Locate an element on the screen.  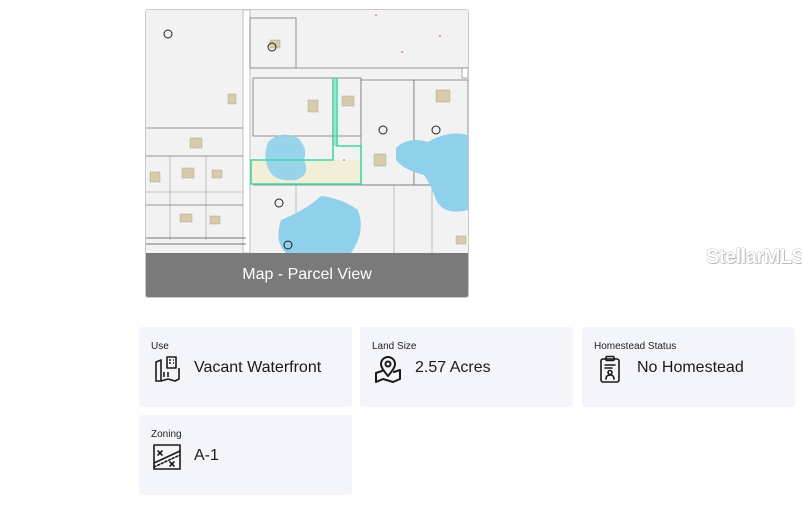
map-caption: Map - Parcel View is located at coordinates (307, 275).